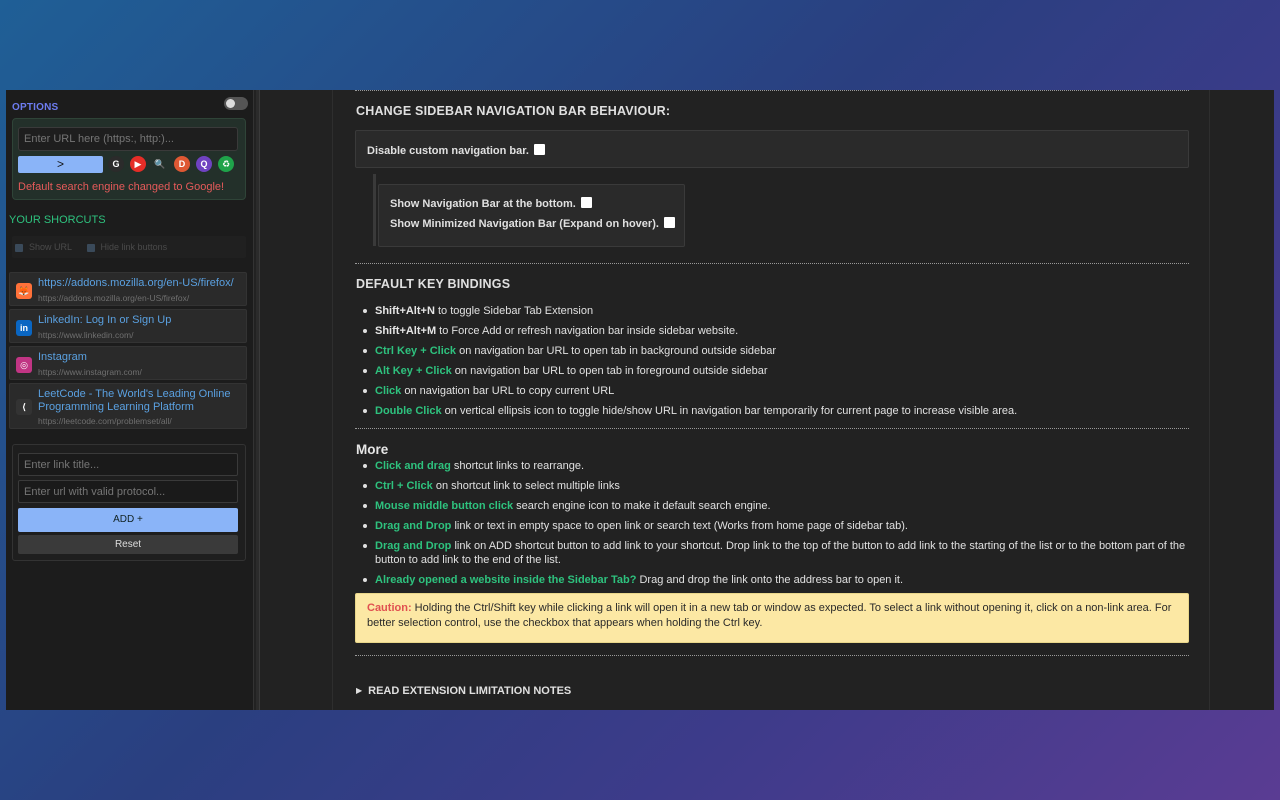  I want to click on firefox-icon: 🦊, so click(24, 291).